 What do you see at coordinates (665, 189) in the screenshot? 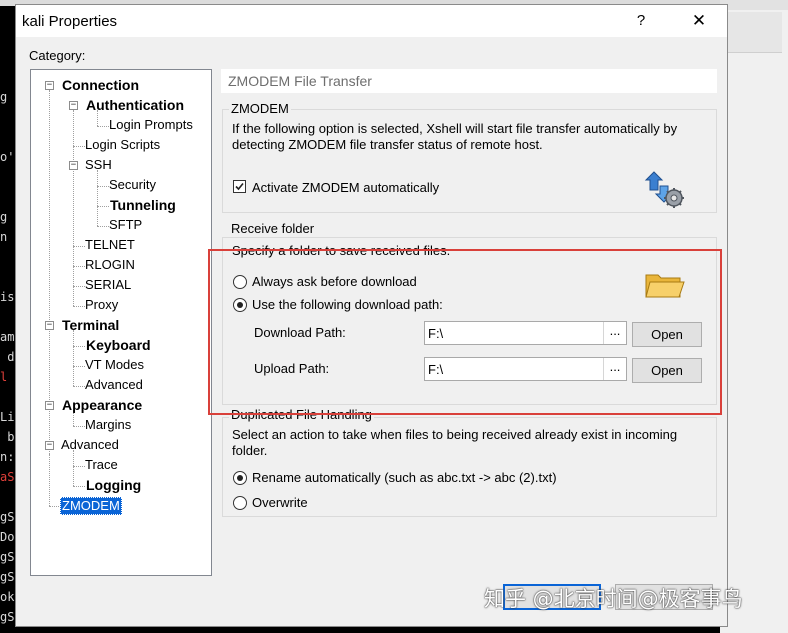
I see `zmodem-transfer-icon` at bounding box center [665, 189].